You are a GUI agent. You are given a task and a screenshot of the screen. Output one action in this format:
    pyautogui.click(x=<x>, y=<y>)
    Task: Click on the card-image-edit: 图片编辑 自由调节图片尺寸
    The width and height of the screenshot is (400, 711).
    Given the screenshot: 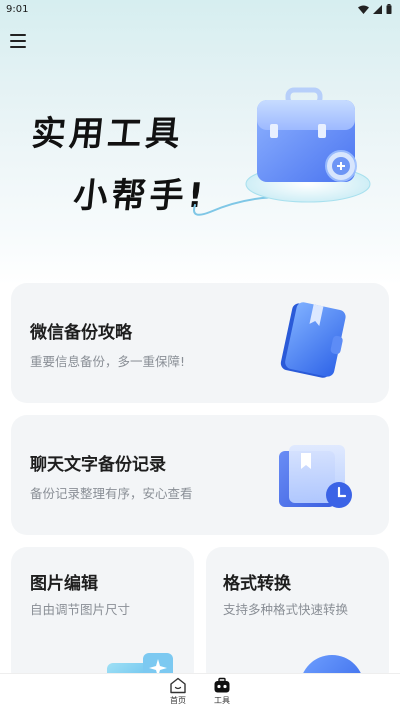 What is the action you would take?
    pyautogui.click(x=102, y=617)
    